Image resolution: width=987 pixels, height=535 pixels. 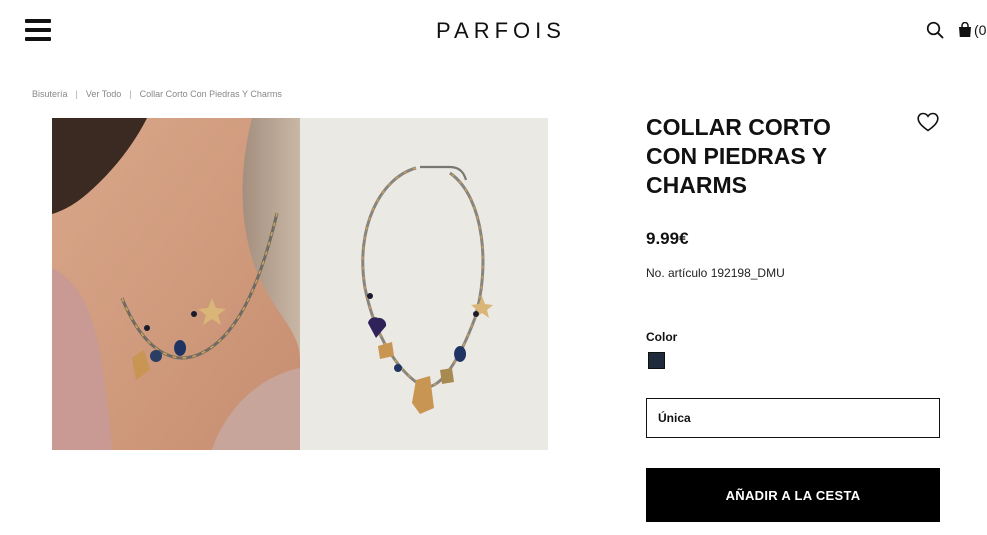 What do you see at coordinates (662, 337) in the screenshot?
I see `color-label: Color` at bounding box center [662, 337].